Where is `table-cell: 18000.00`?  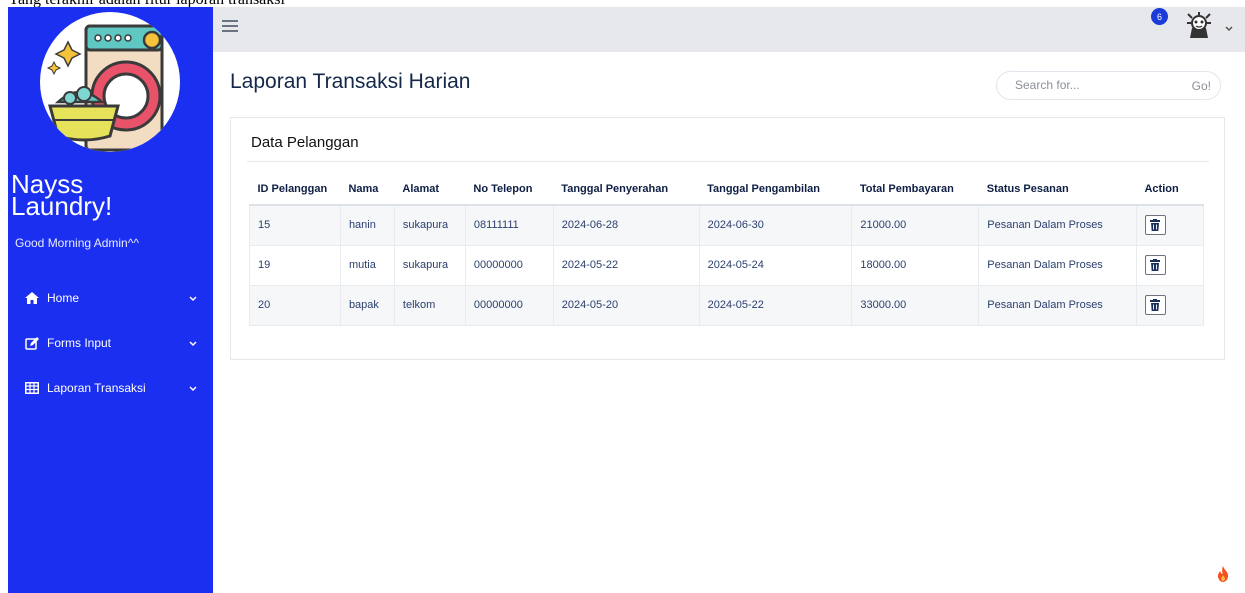 table-cell: 18000.00 is located at coordinates (915, 265).